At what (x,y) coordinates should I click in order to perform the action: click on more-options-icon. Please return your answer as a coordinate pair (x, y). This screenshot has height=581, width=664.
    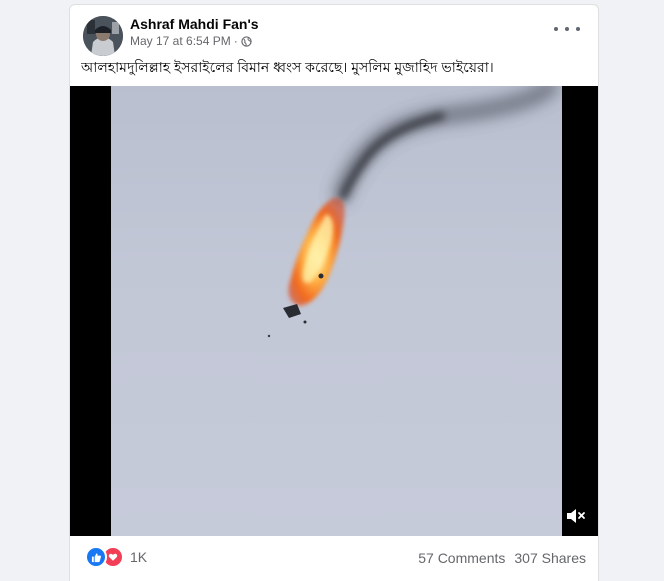
    Looking at the image, I should click on (567, 29).